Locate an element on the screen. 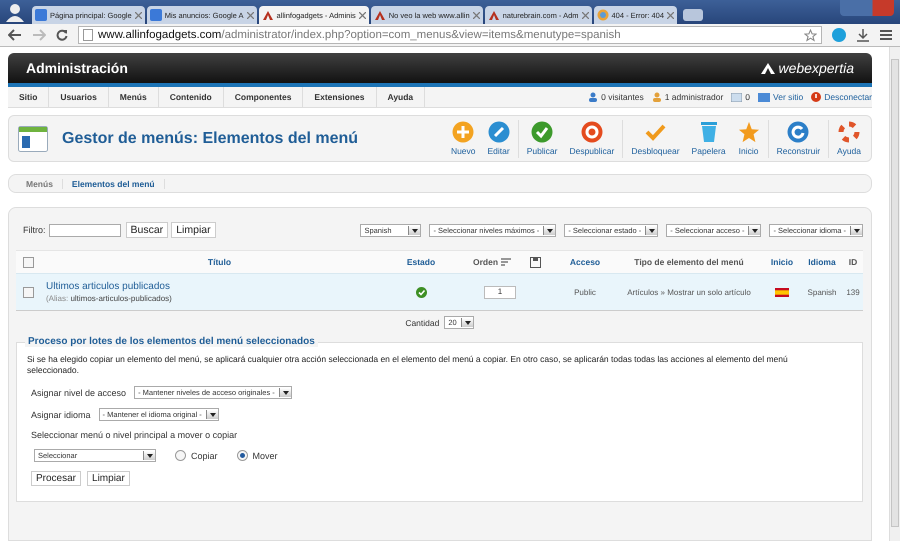 The image size is (900, 541). batch-legend: Proceso por lotes de los elementos del menú seleccionados is located at coordinates (171, 341).